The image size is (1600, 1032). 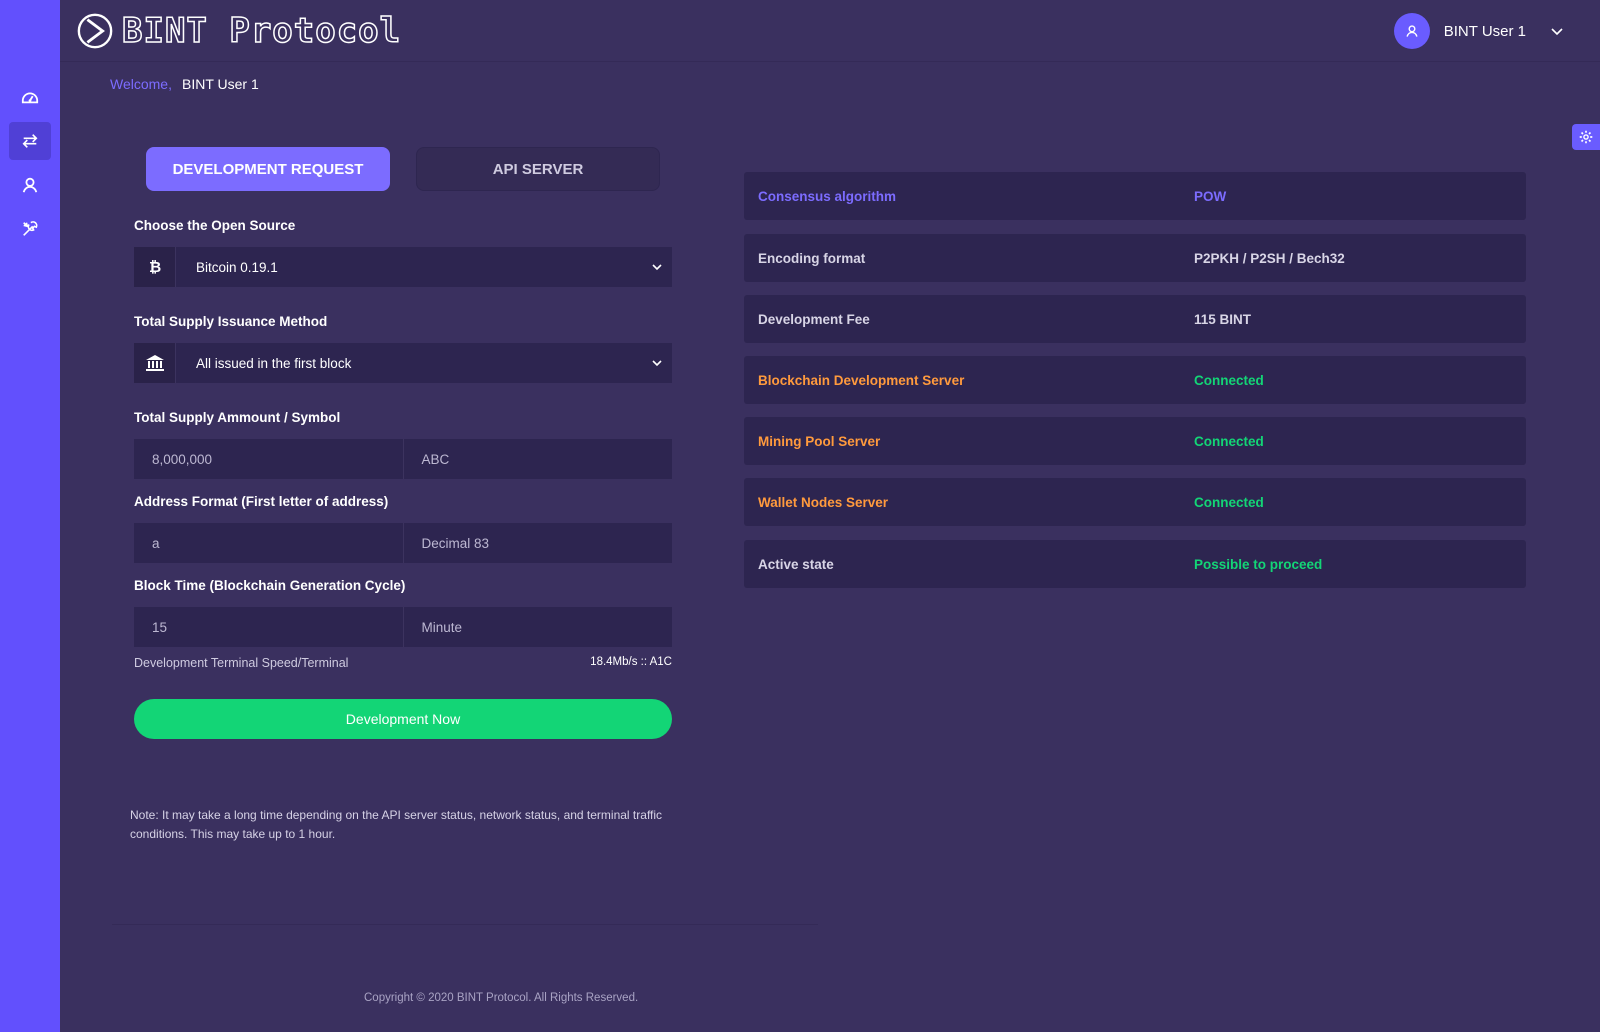 I want to click on supply-symbol-input: ABC, so click(x=538, y=459).